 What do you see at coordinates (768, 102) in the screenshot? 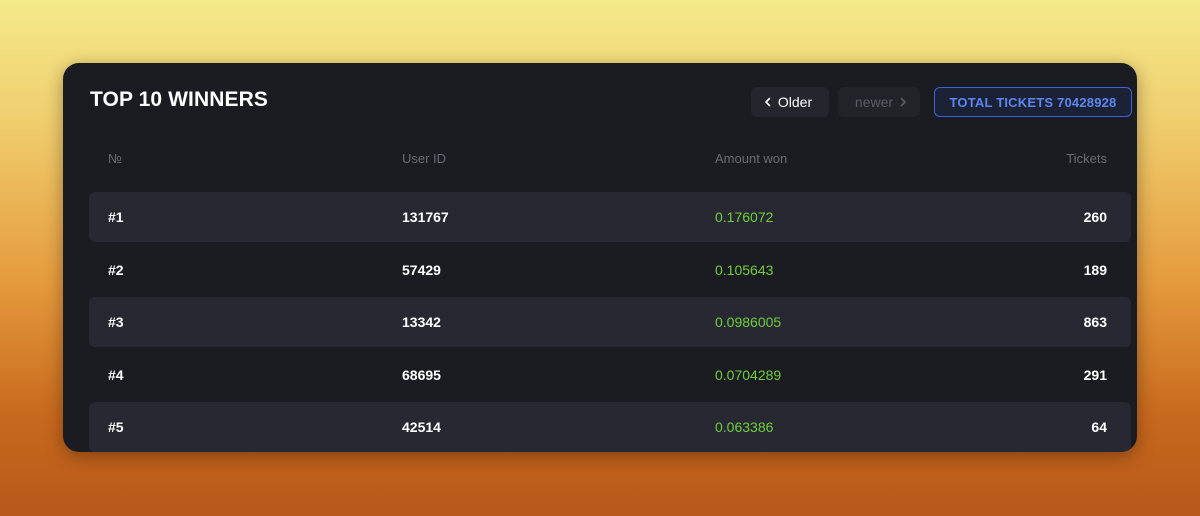
I see `chevron-left-icon` at bounding box center [768, 102].